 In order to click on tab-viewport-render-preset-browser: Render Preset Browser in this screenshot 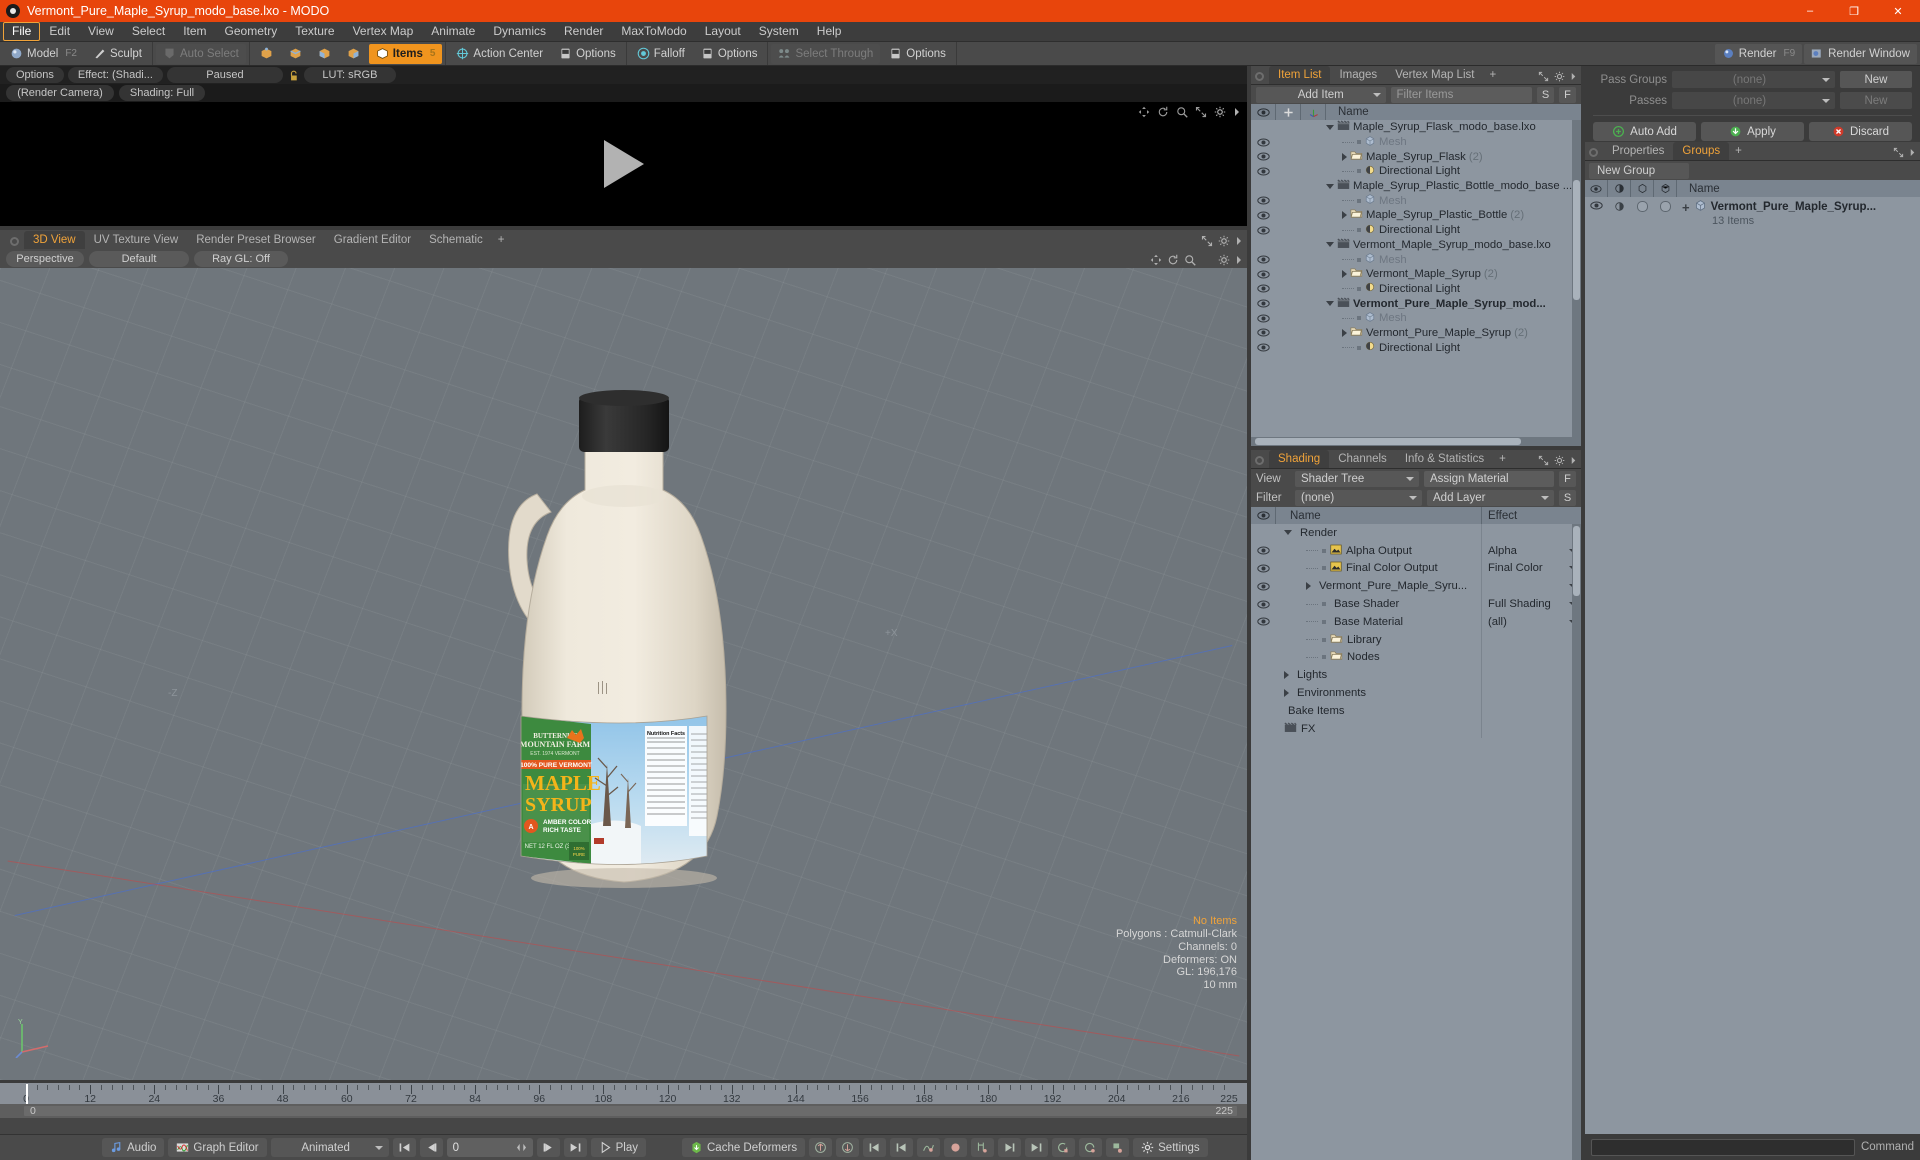, I will do `click(256, 240)`.